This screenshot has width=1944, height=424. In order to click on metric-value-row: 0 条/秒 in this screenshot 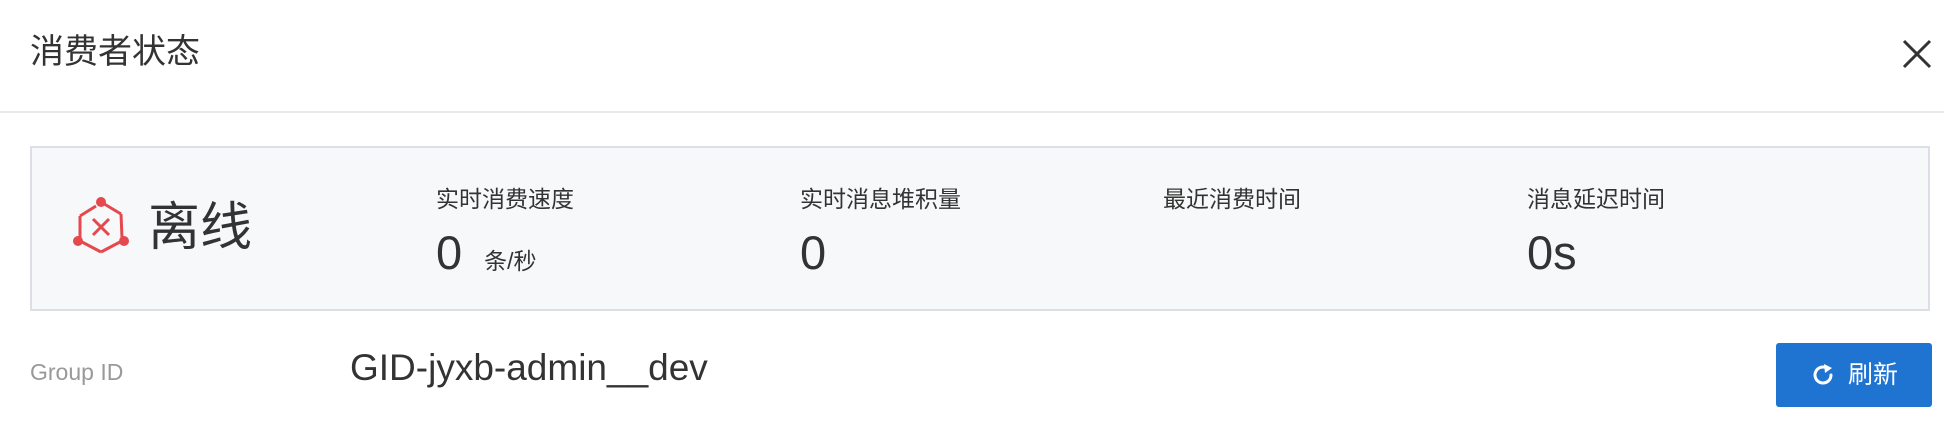, I will do `click(505, 253)`.